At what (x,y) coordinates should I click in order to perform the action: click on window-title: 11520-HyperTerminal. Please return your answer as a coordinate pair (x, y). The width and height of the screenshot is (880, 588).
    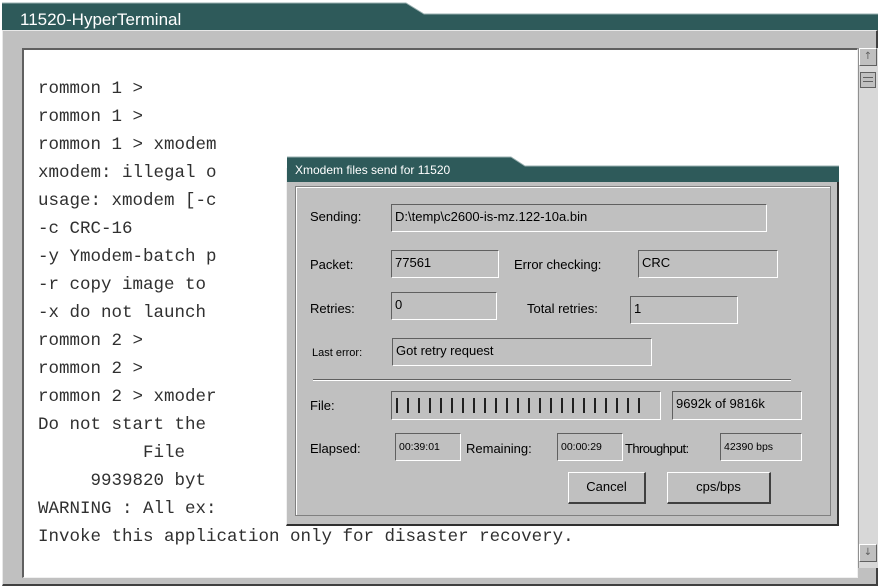
    Looking at the image, I should click on (101, 19).